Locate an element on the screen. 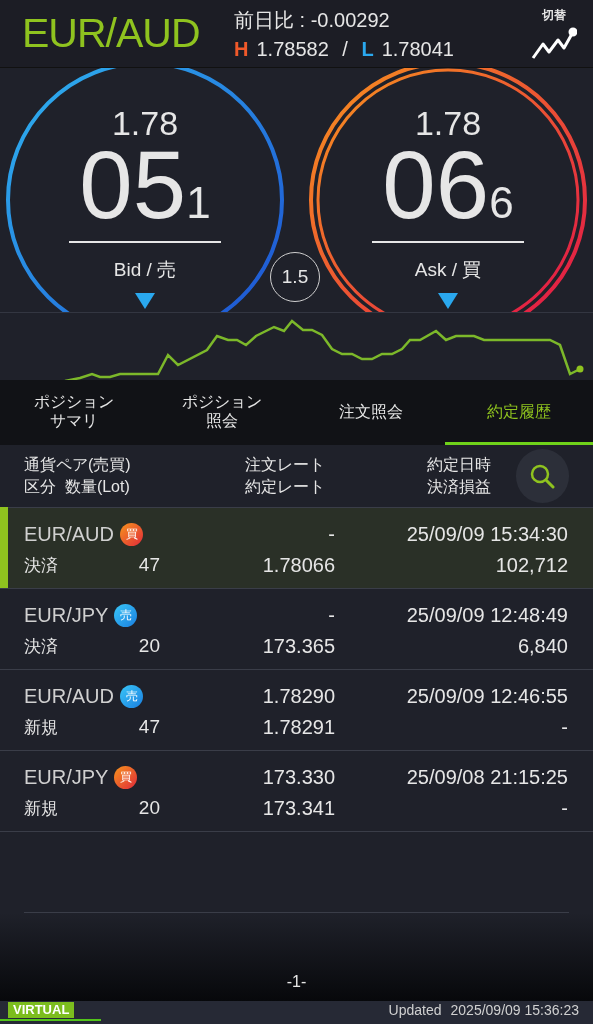 The height and width of the screenshot is (1024, 593). trade-row: EUR/AUD 買 - 25/09/09 15:34:30 決済 47 1.78066 102,712 is located at coordinates (296, 548).